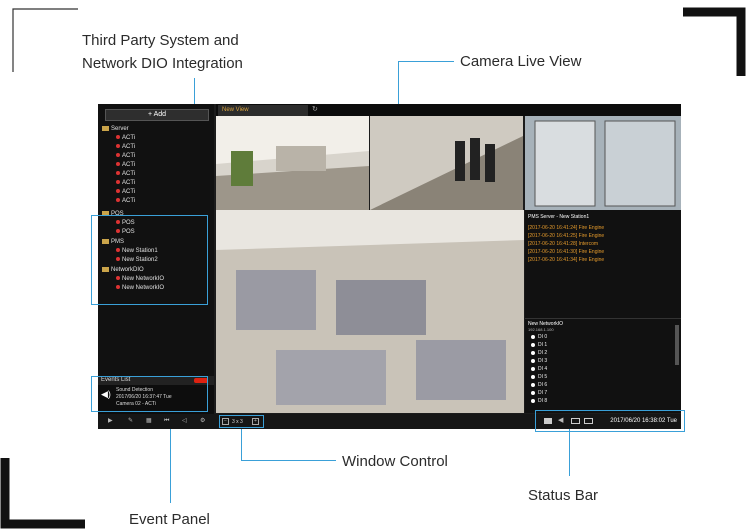 The image size is (749, 531). I want to click on add-device-button: + Add, so click(157, 115).